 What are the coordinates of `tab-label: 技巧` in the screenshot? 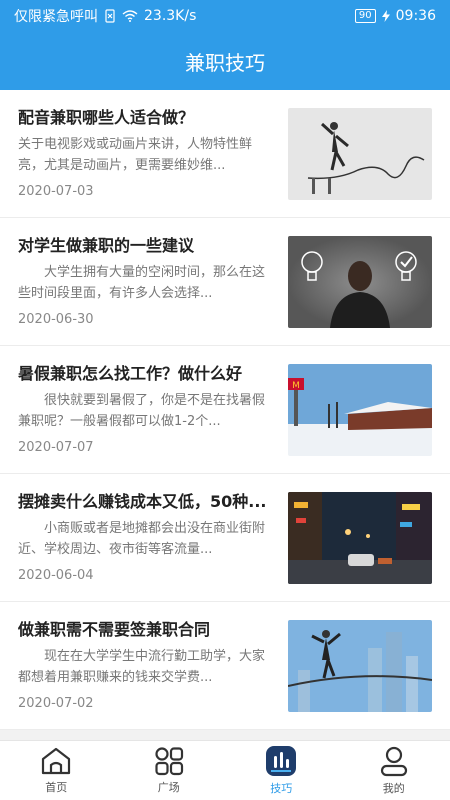 It's located at (281, 788).